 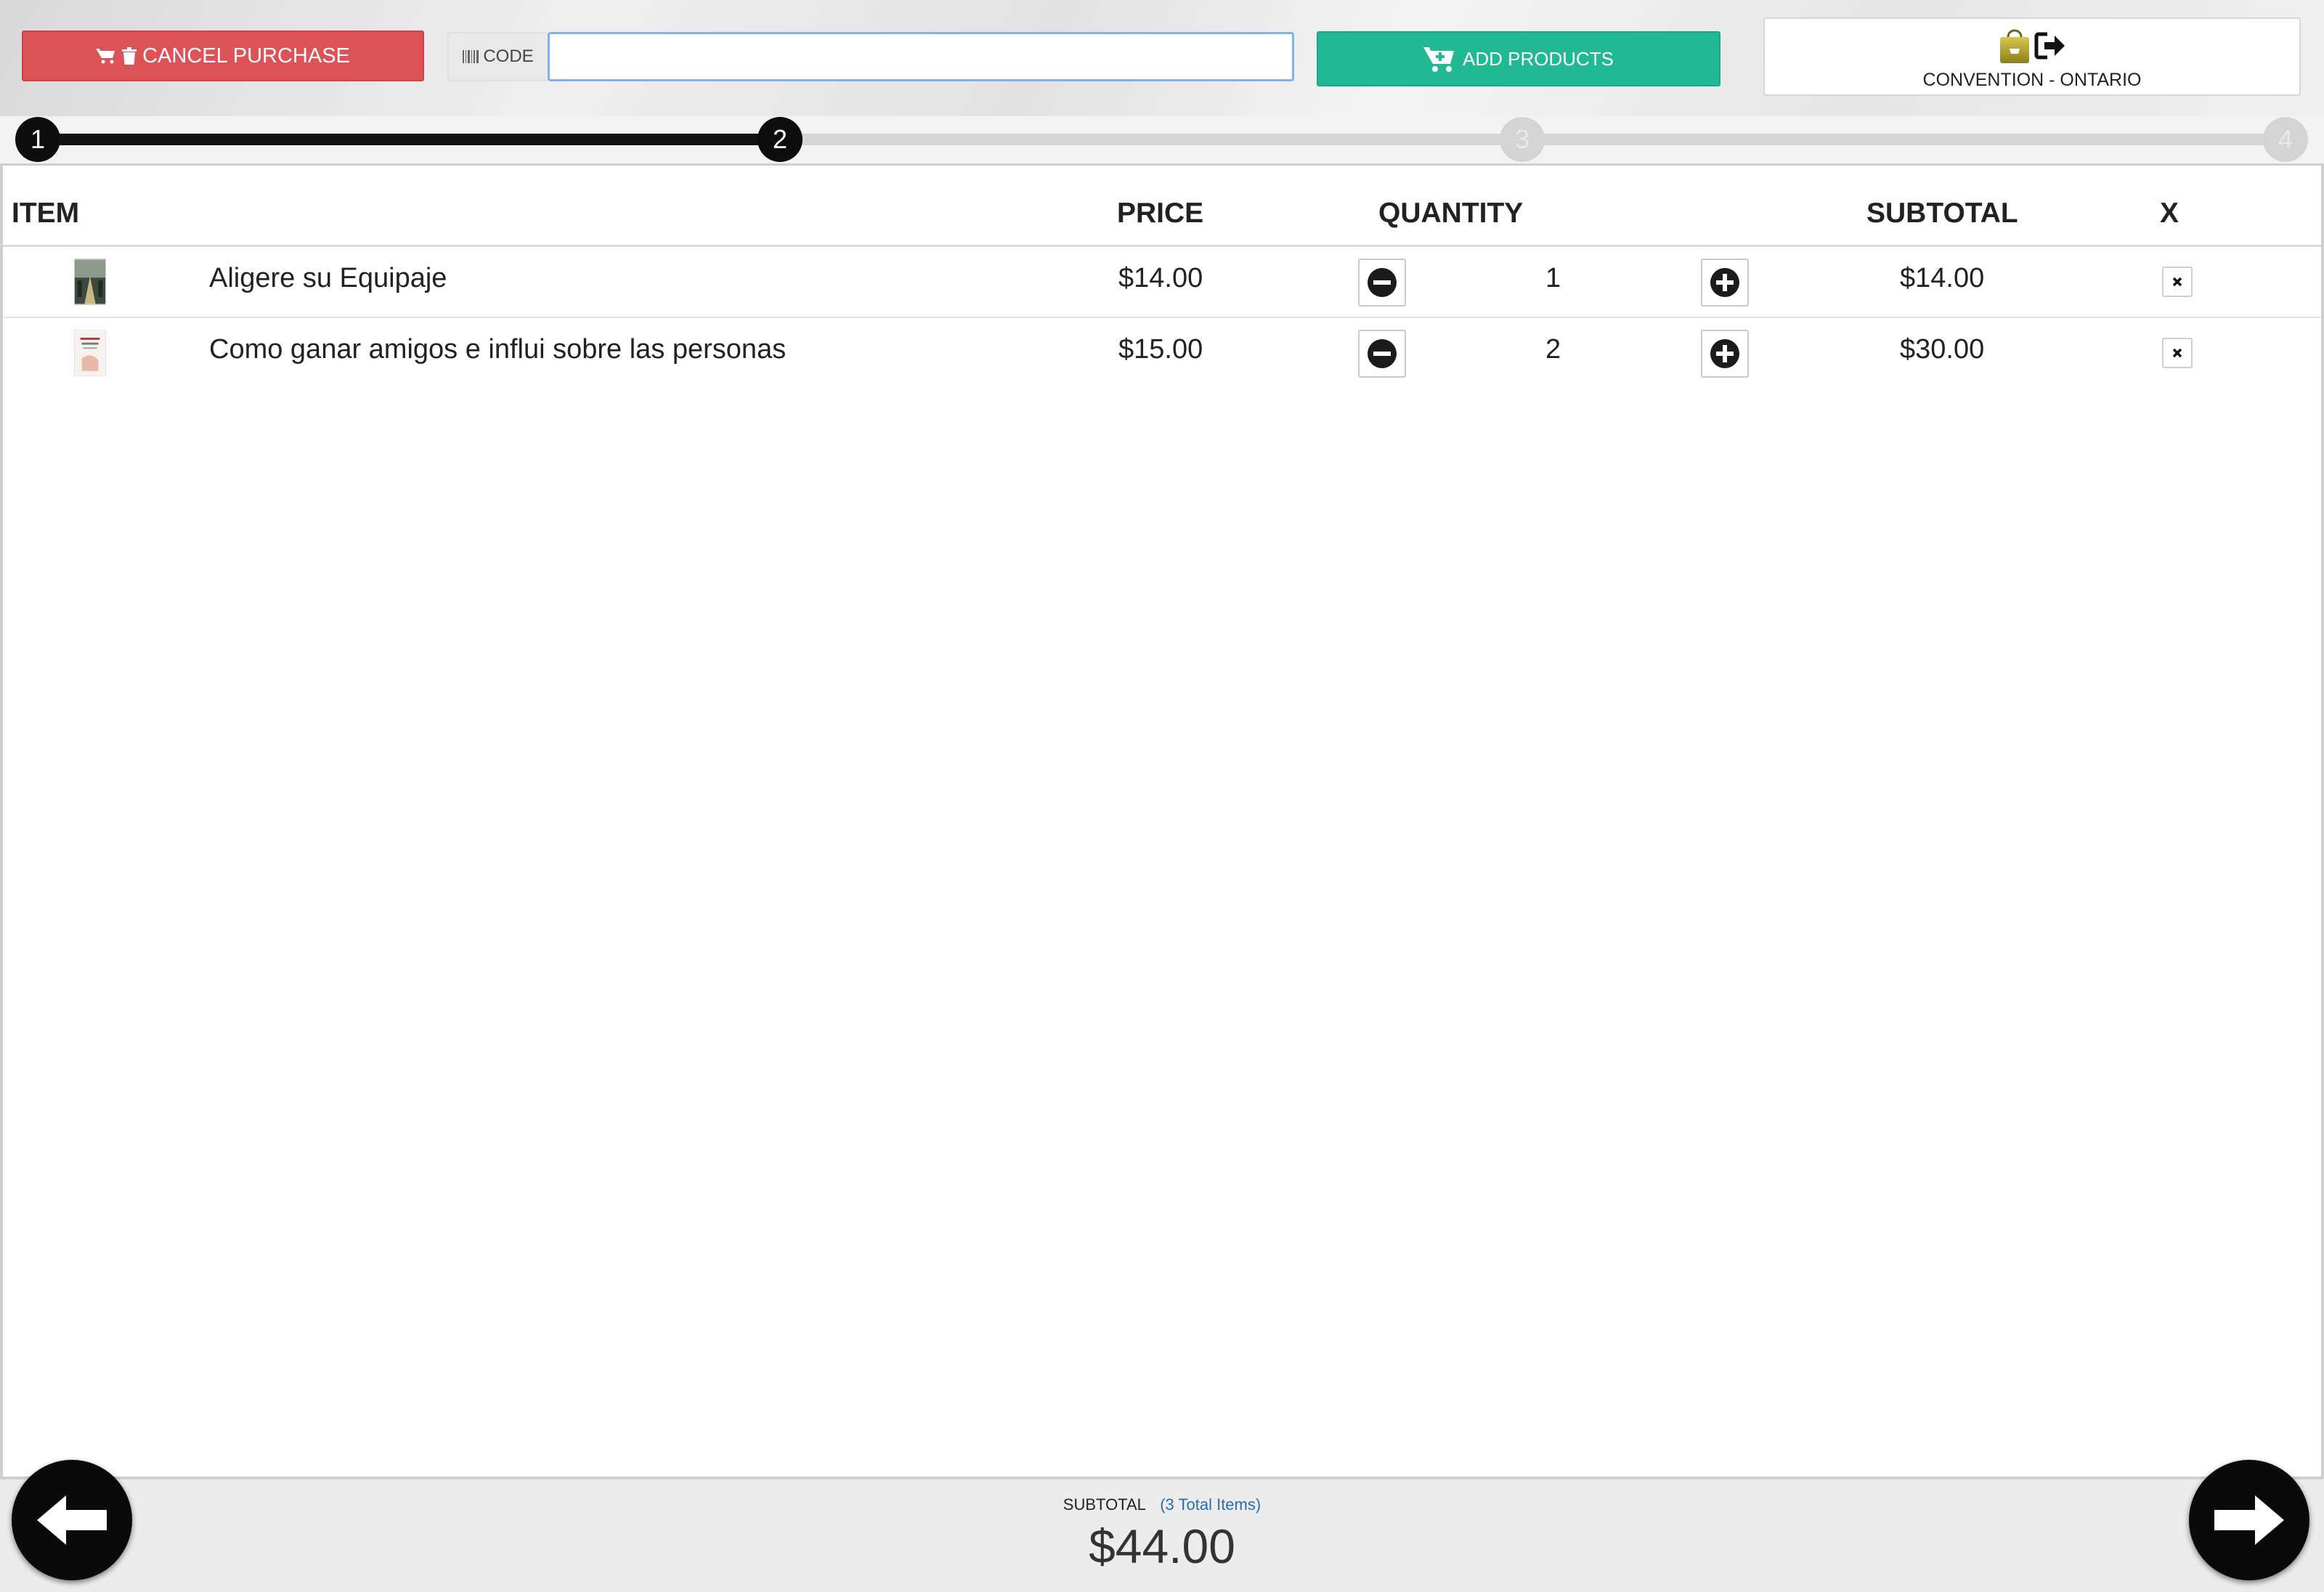 What do you see at coordinates (2032, 80) in the screenshot?
I see `store-label: CONVENTION - ONTARIO` at bounding box center [2032, 80].